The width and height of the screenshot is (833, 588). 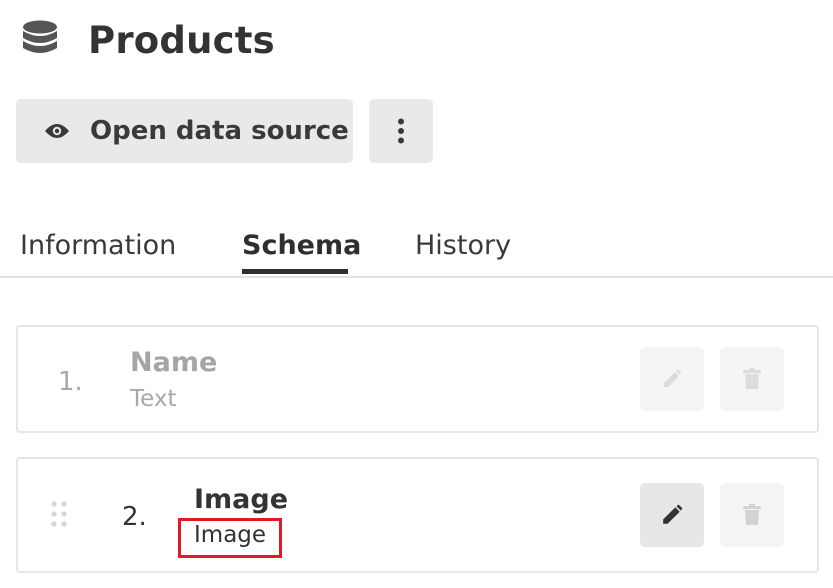 I want to click on page-header: Products, so click(x=148, y=40).